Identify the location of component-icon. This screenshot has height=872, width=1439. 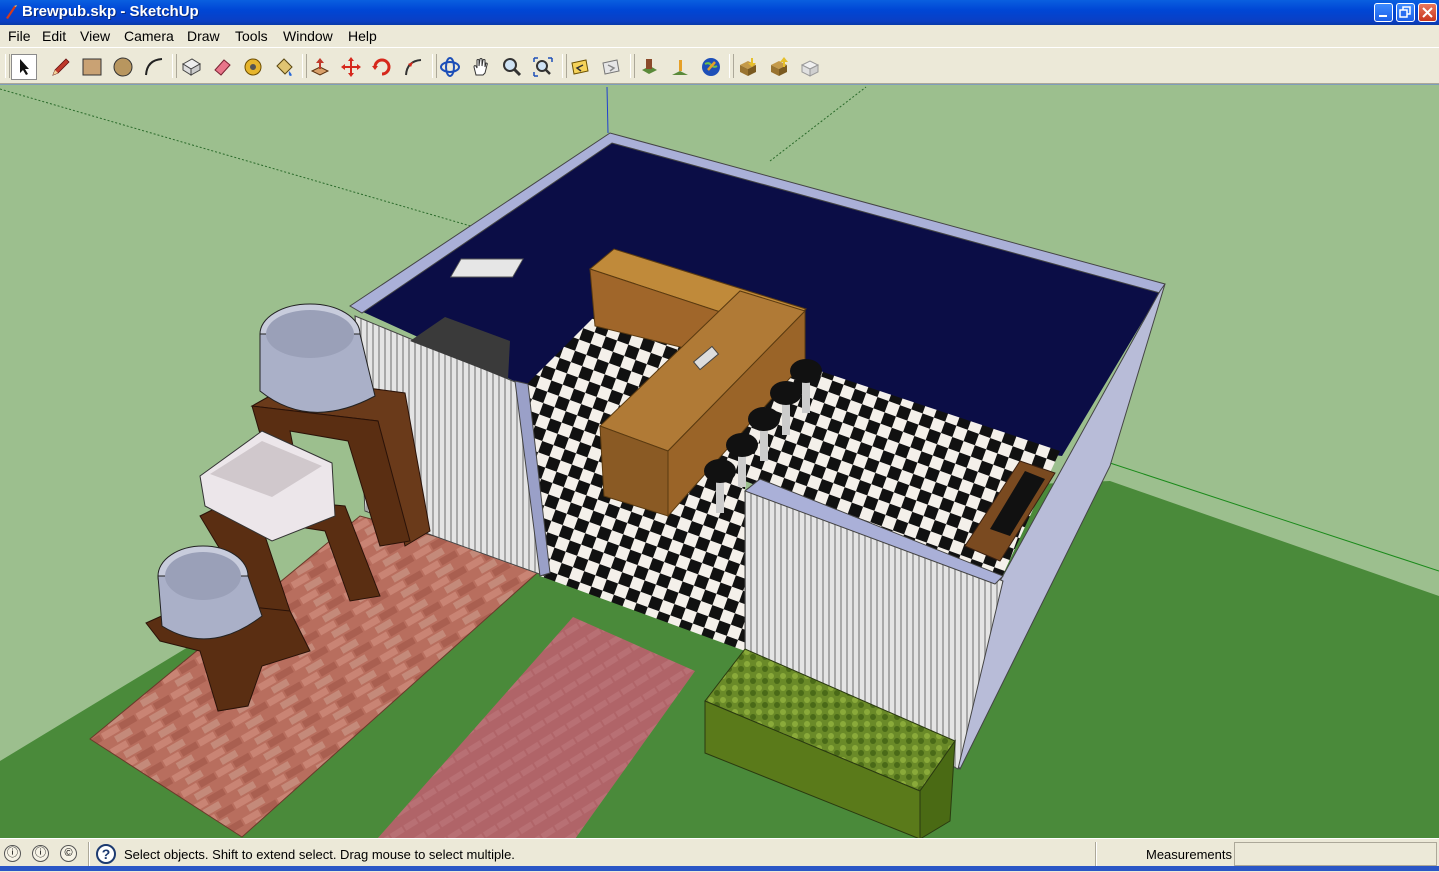
(191, 67).